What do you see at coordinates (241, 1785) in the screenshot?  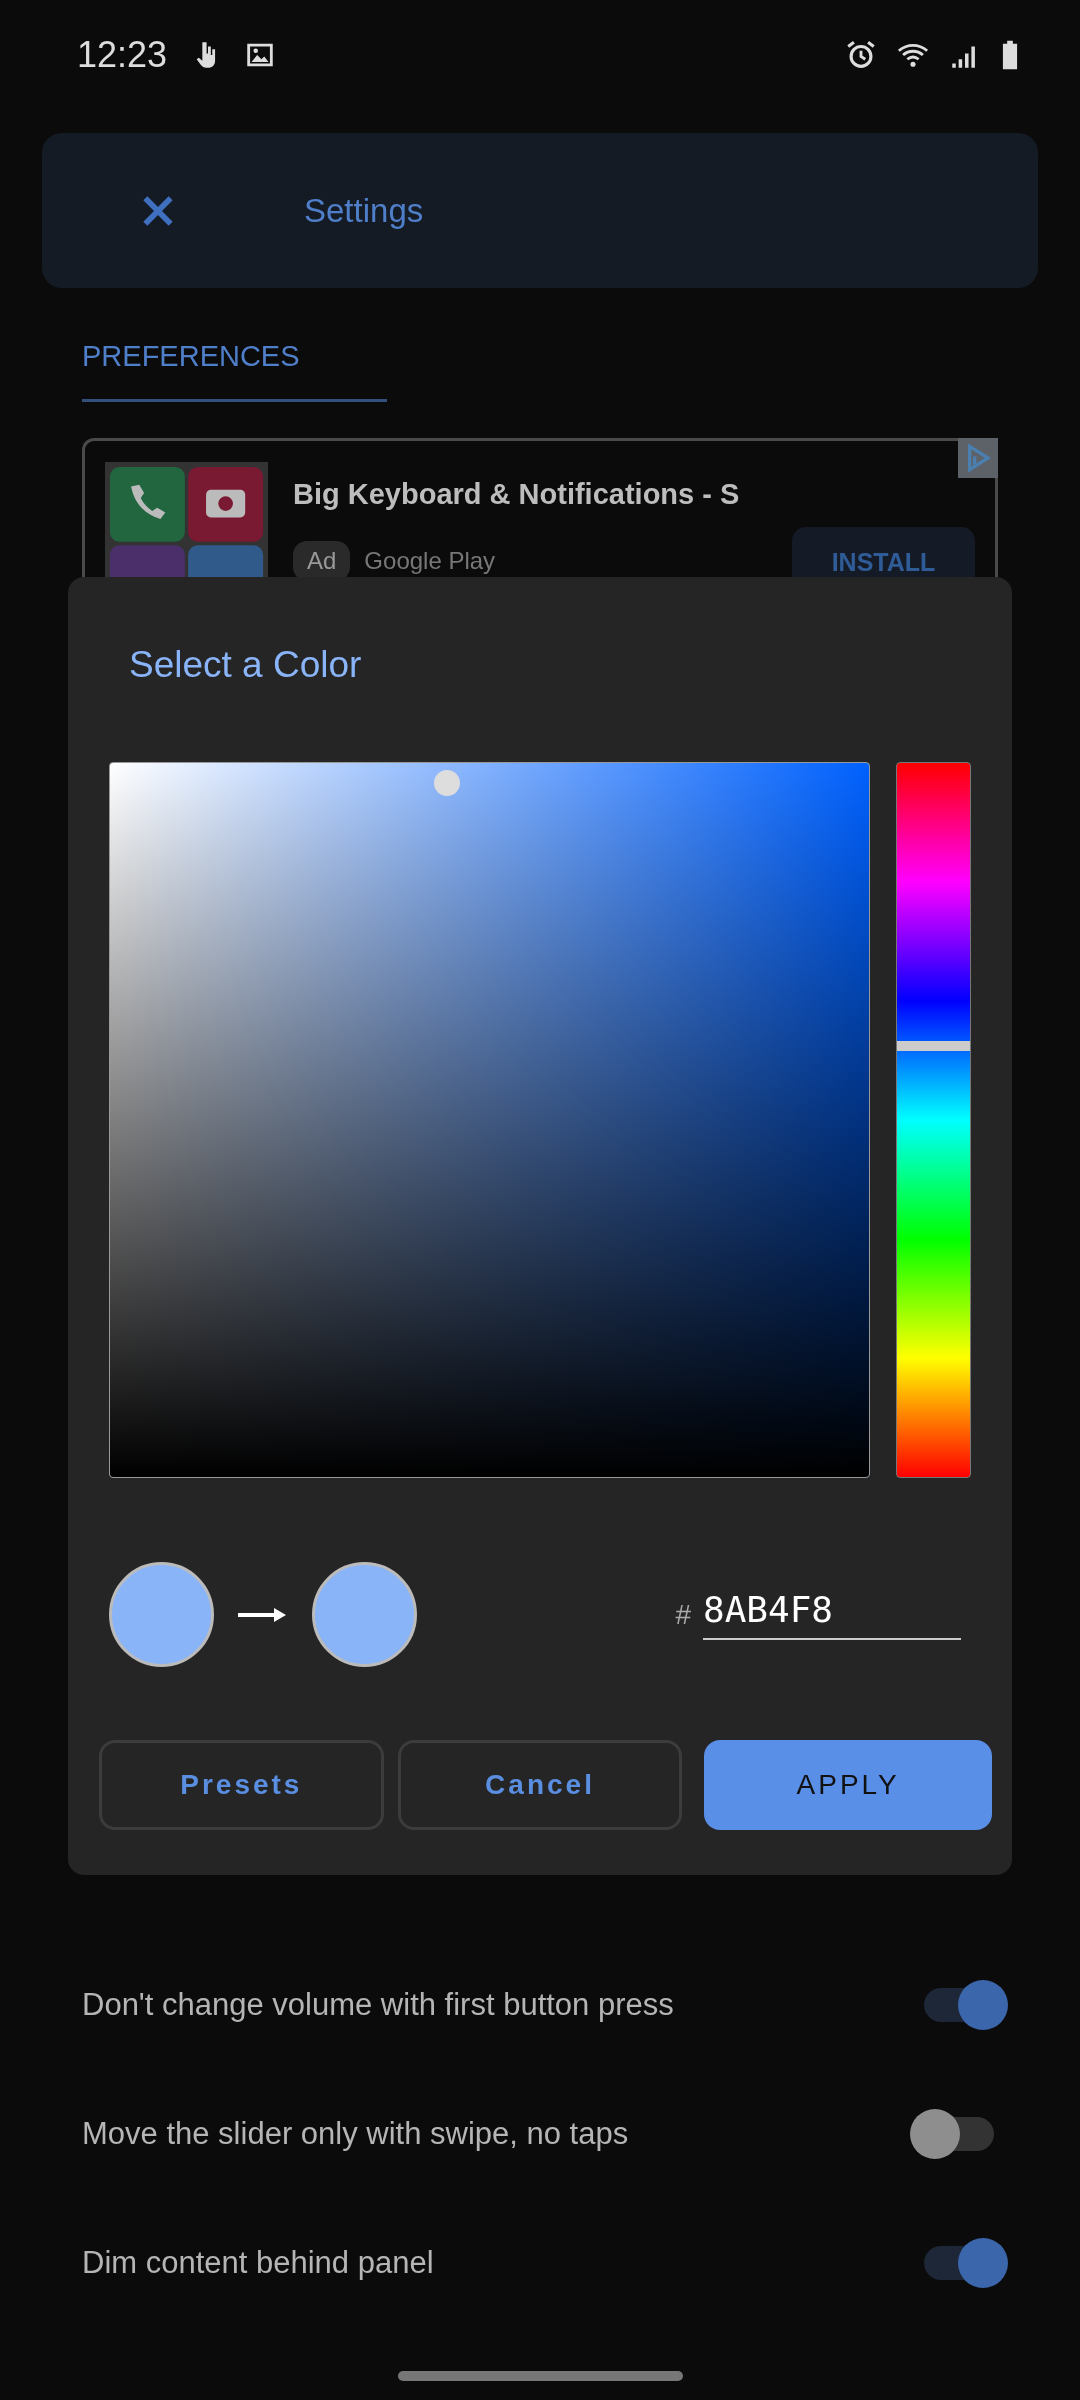 I see `dialog-button: Presets` at bounding box center [241, 1785].